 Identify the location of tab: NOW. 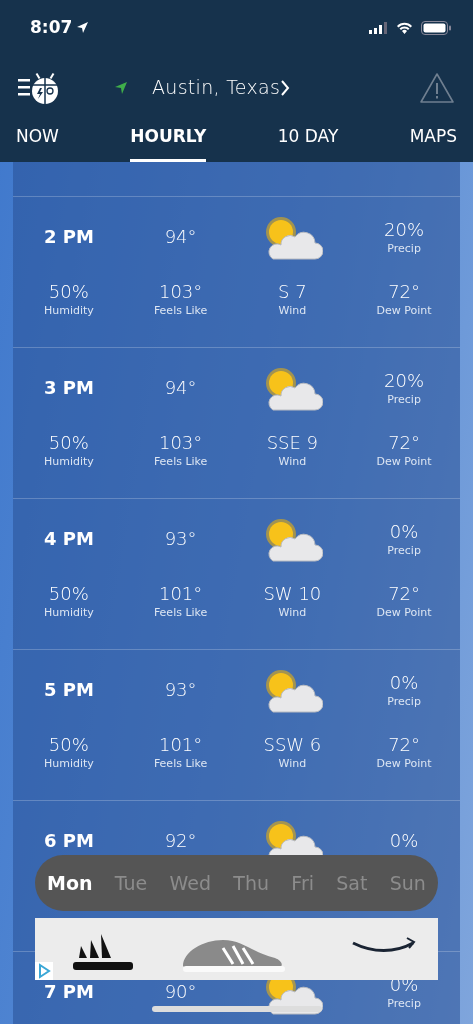
(37, 142).